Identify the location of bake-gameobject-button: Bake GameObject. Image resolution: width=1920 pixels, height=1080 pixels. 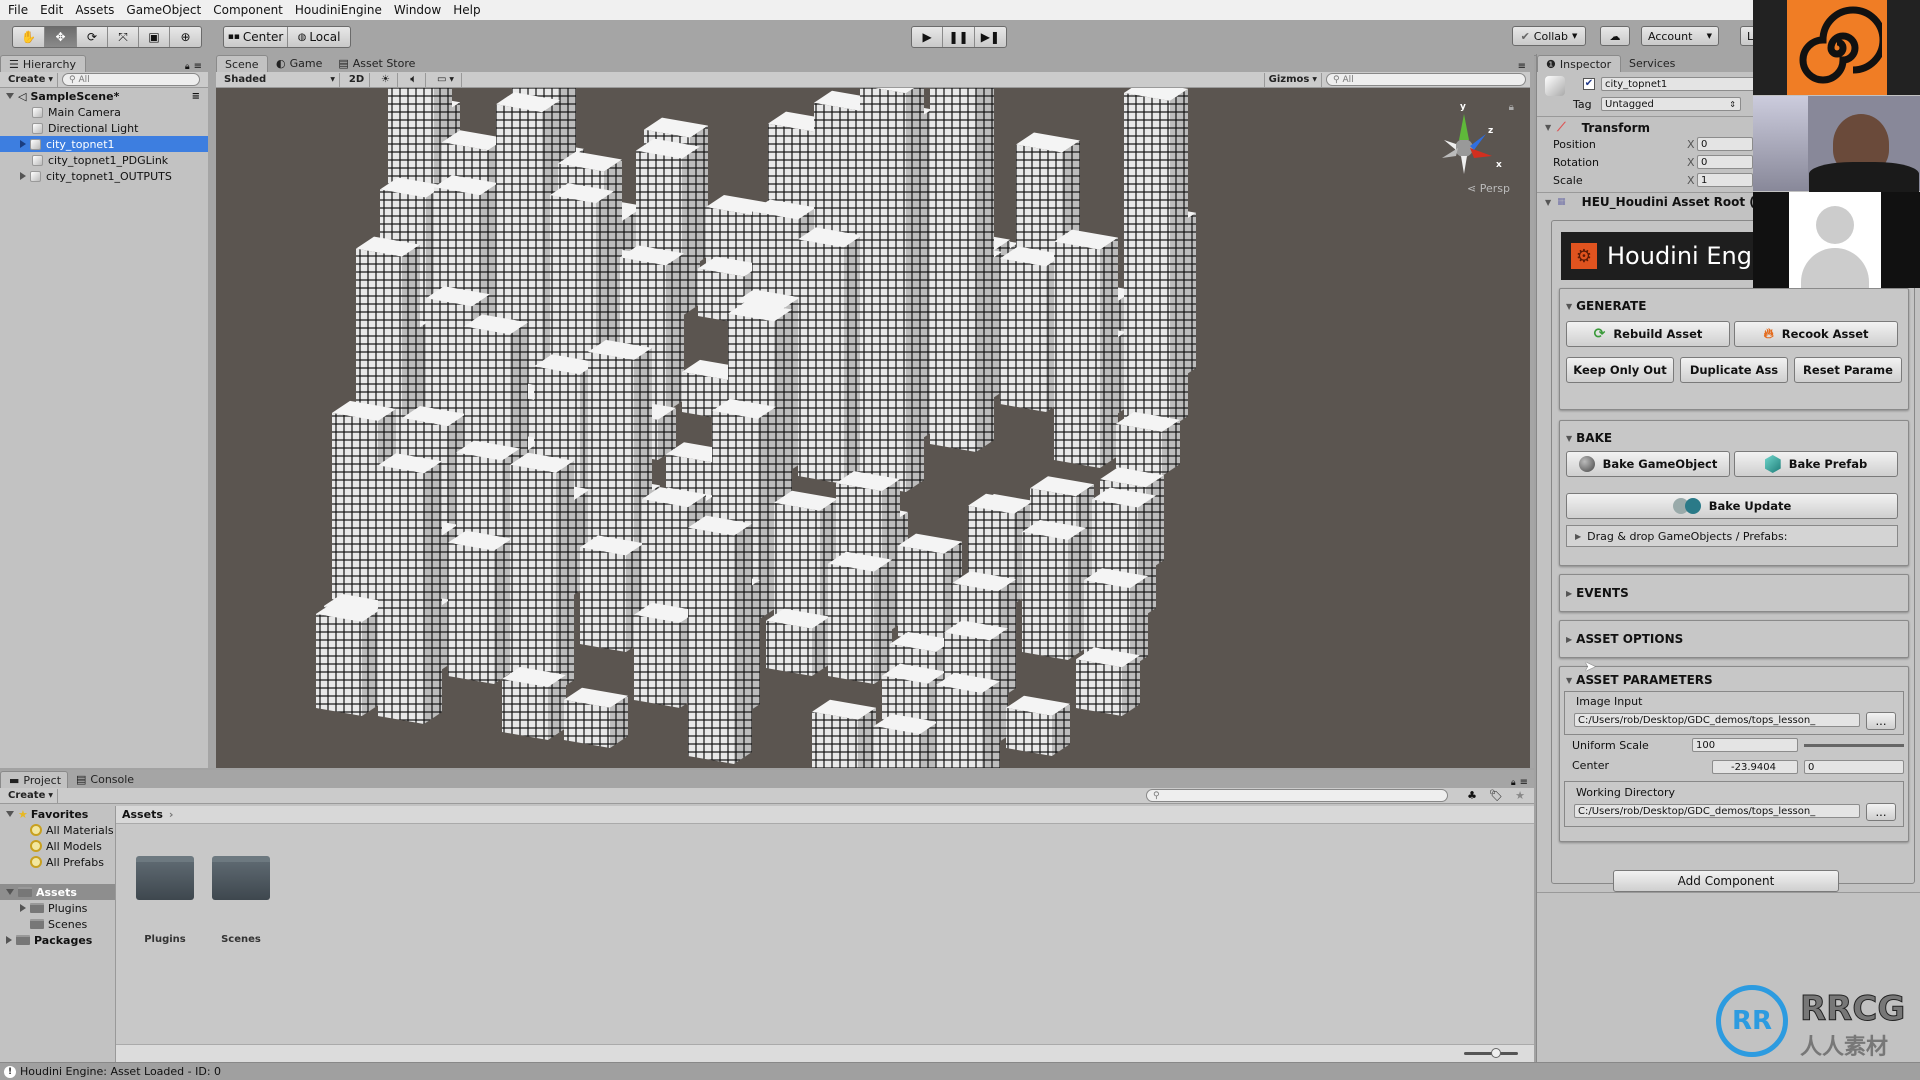
(1648, 464).